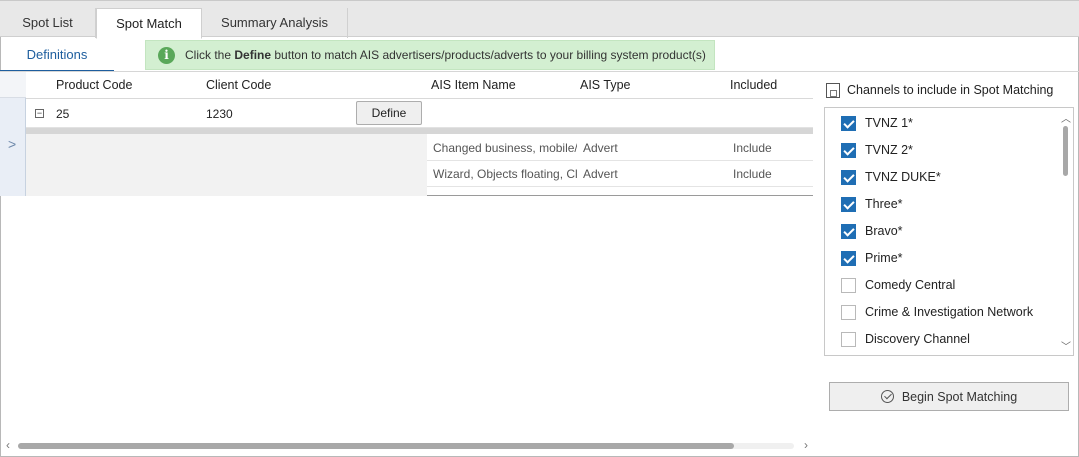 Image resolution: width=1079 pixels, height=457 pixels. Describe the element at coordinates (539, 19) in the screenshot. I see `tab-bar: Spot List Spot Match Summary Analysis` at that location.